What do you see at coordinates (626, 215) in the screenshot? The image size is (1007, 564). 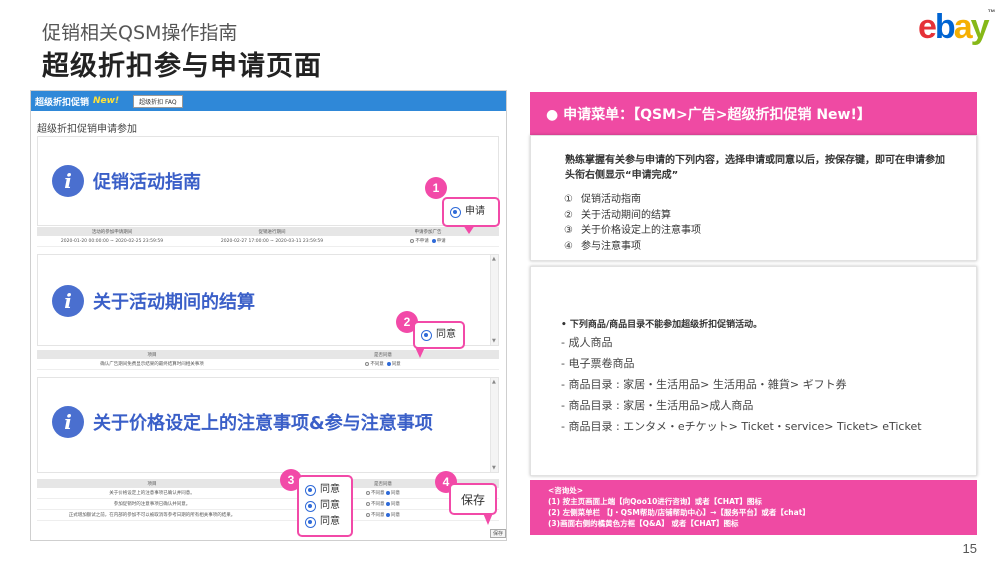 I see `list-text: 关于活动期间的结算` at bounding box center [626, 215].